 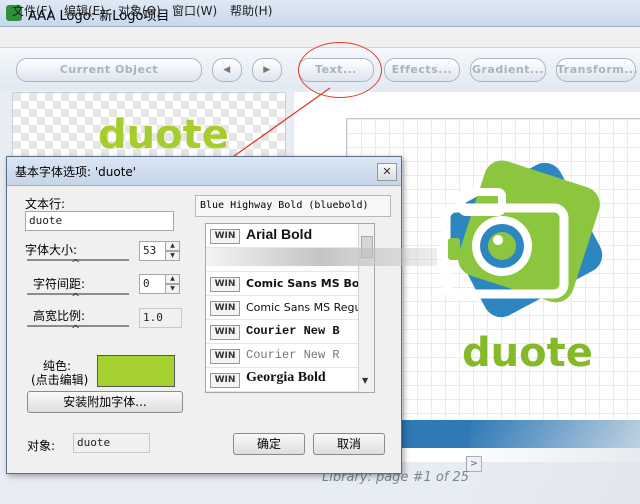 What do you see at coordinates (59, 316) in the screenshot?
I see `aspect-ratio-label: 高宽比例:` at bounding box center [59, 316].